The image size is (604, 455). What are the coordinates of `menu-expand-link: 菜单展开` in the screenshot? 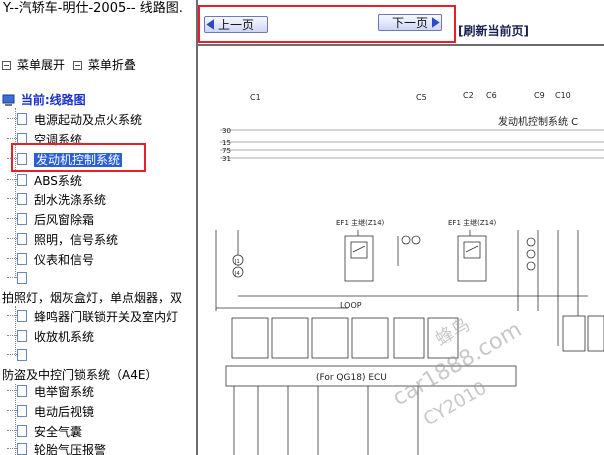 It's located at (33, 65).